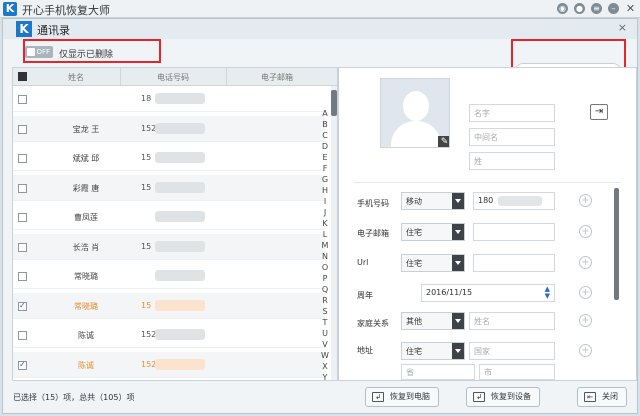 The height and width of the screenshot is (416, 640). What do you see at coordinates (517, 372) in the screenshot?
I see `city-field: 市` at bounding box center [517, 372].